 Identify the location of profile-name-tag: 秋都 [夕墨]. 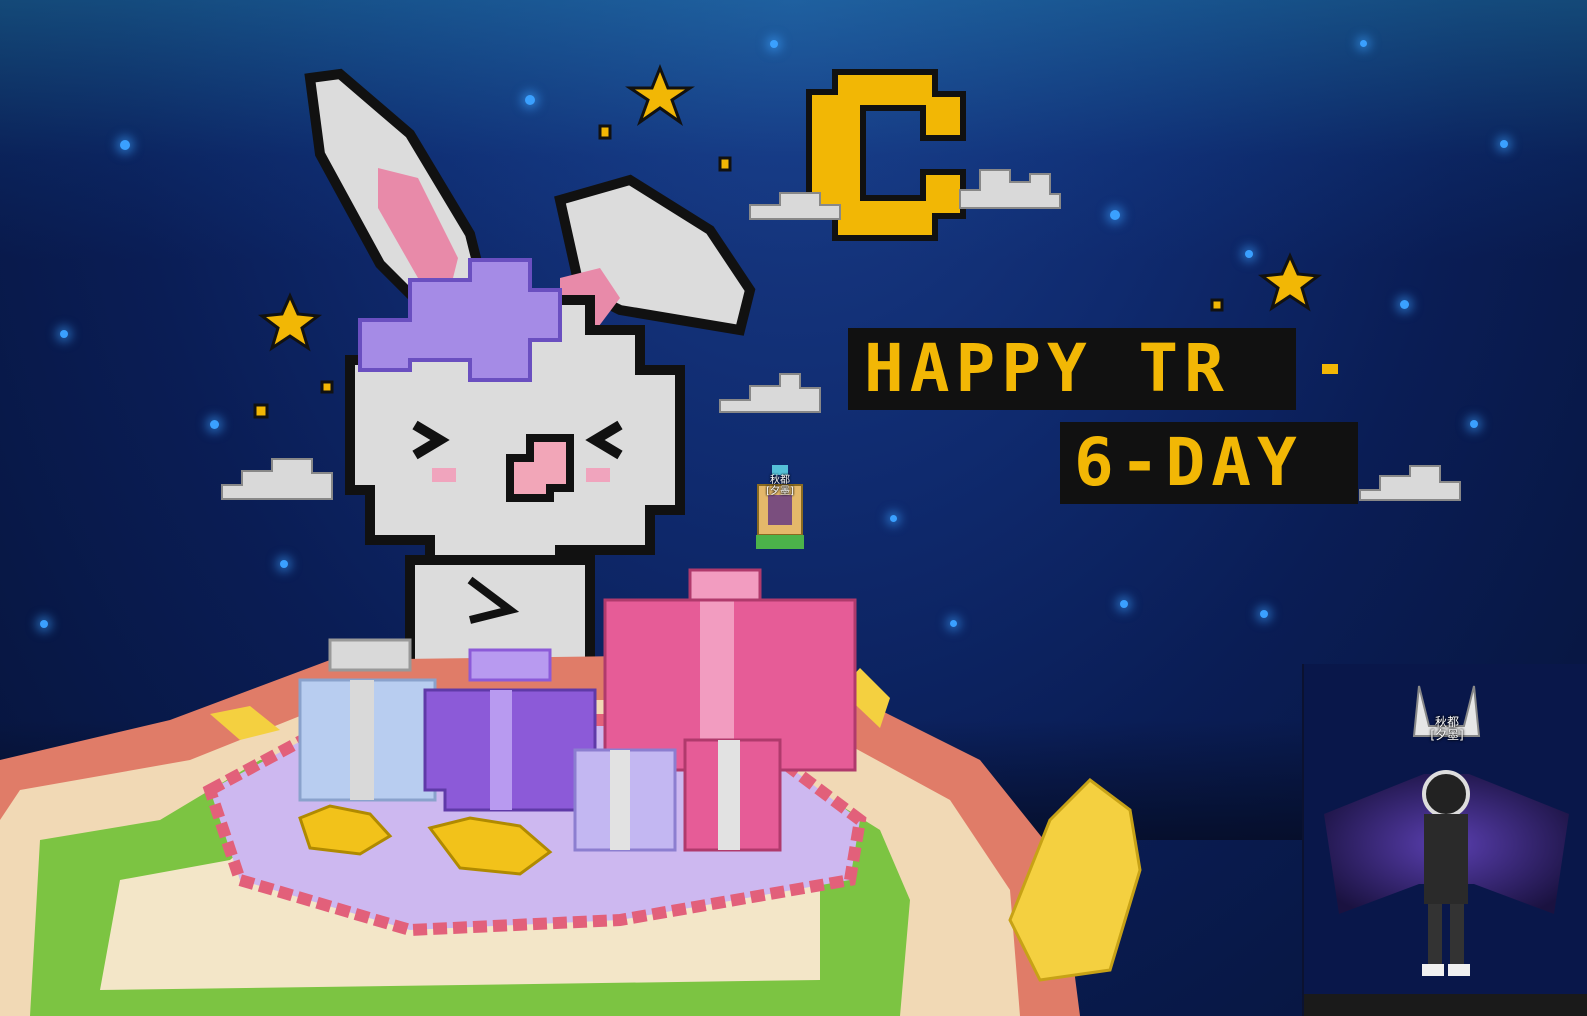
(1447, 728).